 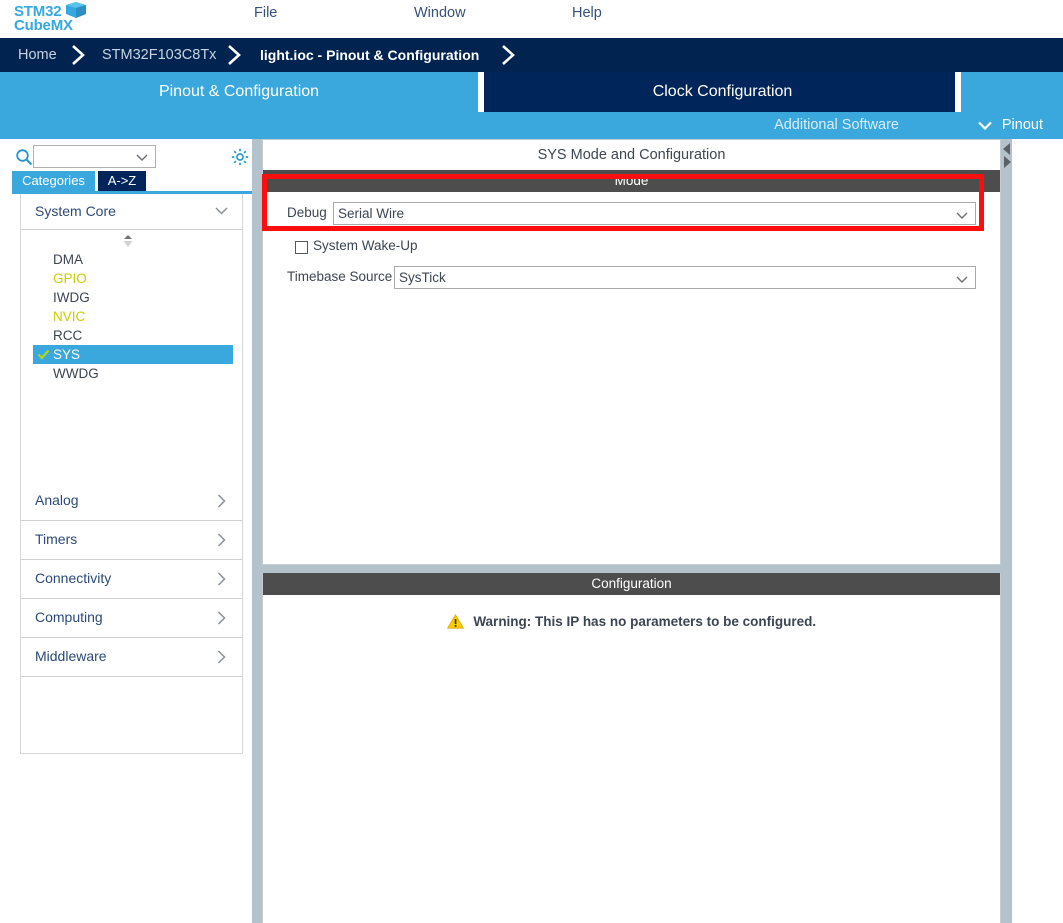 What do you see at coordinates (257, 531) in the screenshot?
I see `vertical-splitter` at bounding box center [257, 531].